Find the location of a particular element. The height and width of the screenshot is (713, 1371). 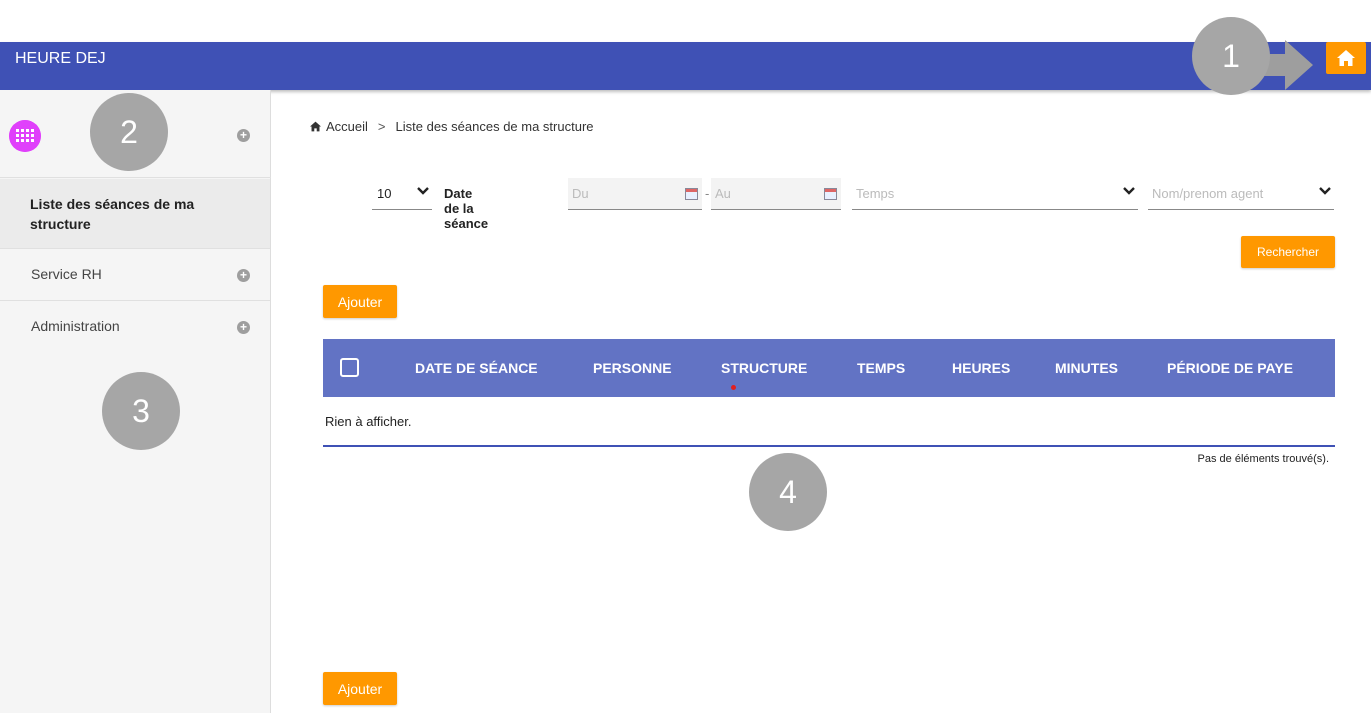

page-size-value: 10 is located at coordinates (384, 193).